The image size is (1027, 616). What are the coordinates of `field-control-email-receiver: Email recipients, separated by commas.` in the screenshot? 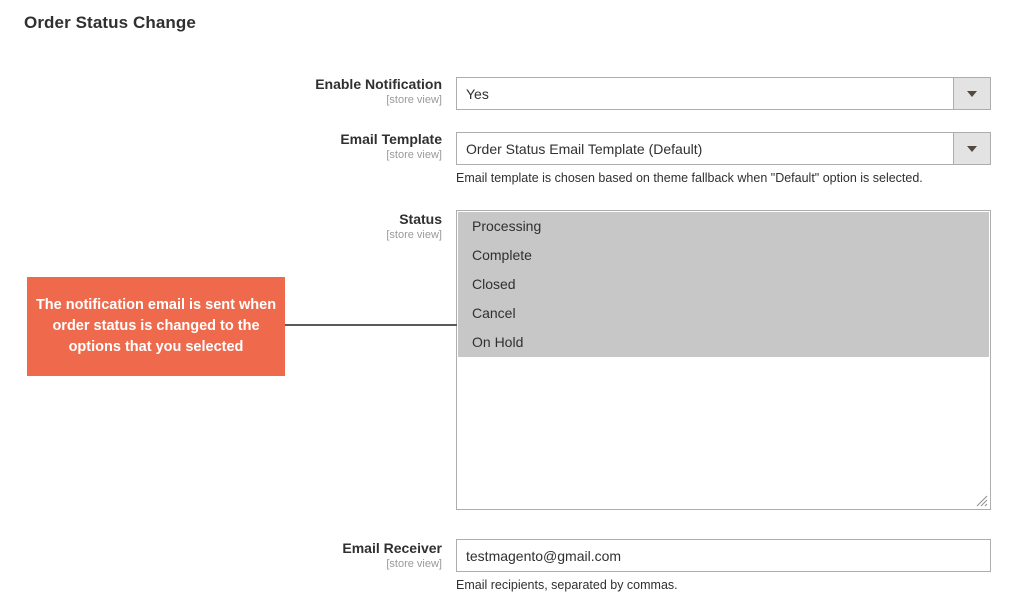 It's located at (723, 565).